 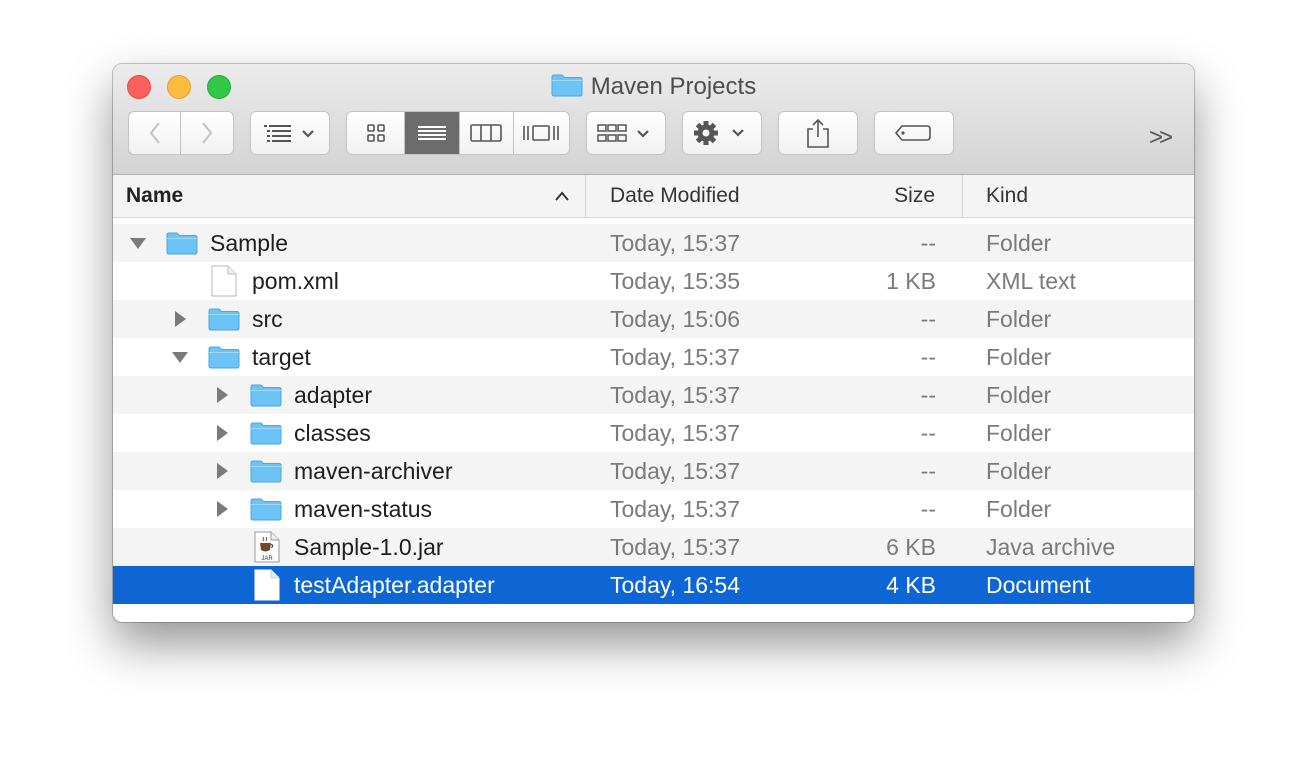 What do you see at coordinates (562, 196) in the screenshot?
I see `sort-ascending-icon` at bounding box center [562, 196].